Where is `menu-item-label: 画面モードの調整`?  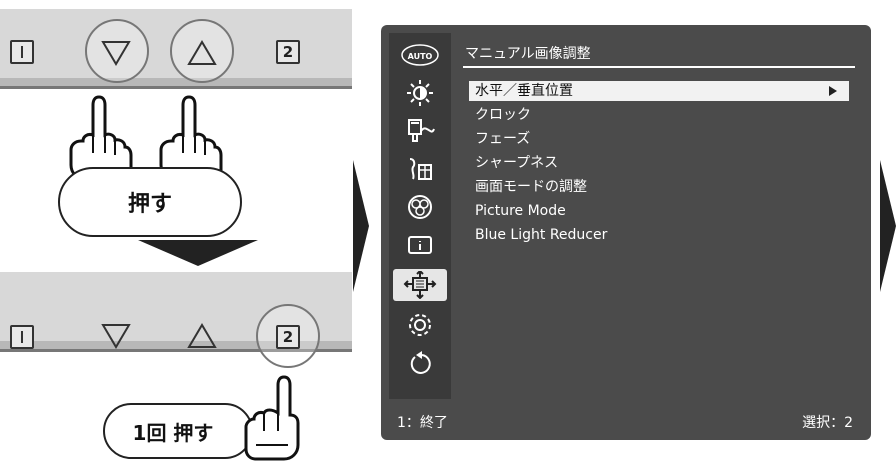 menu-item-label: 画面モードの調整 is located at coordinates (531, 187).